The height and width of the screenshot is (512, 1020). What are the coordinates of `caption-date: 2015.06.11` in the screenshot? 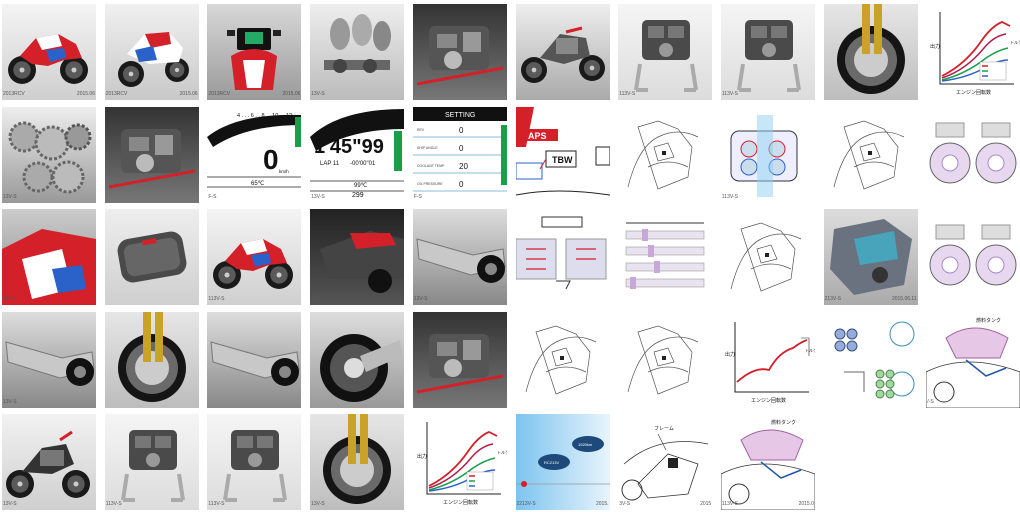 It's located at (904, 299).